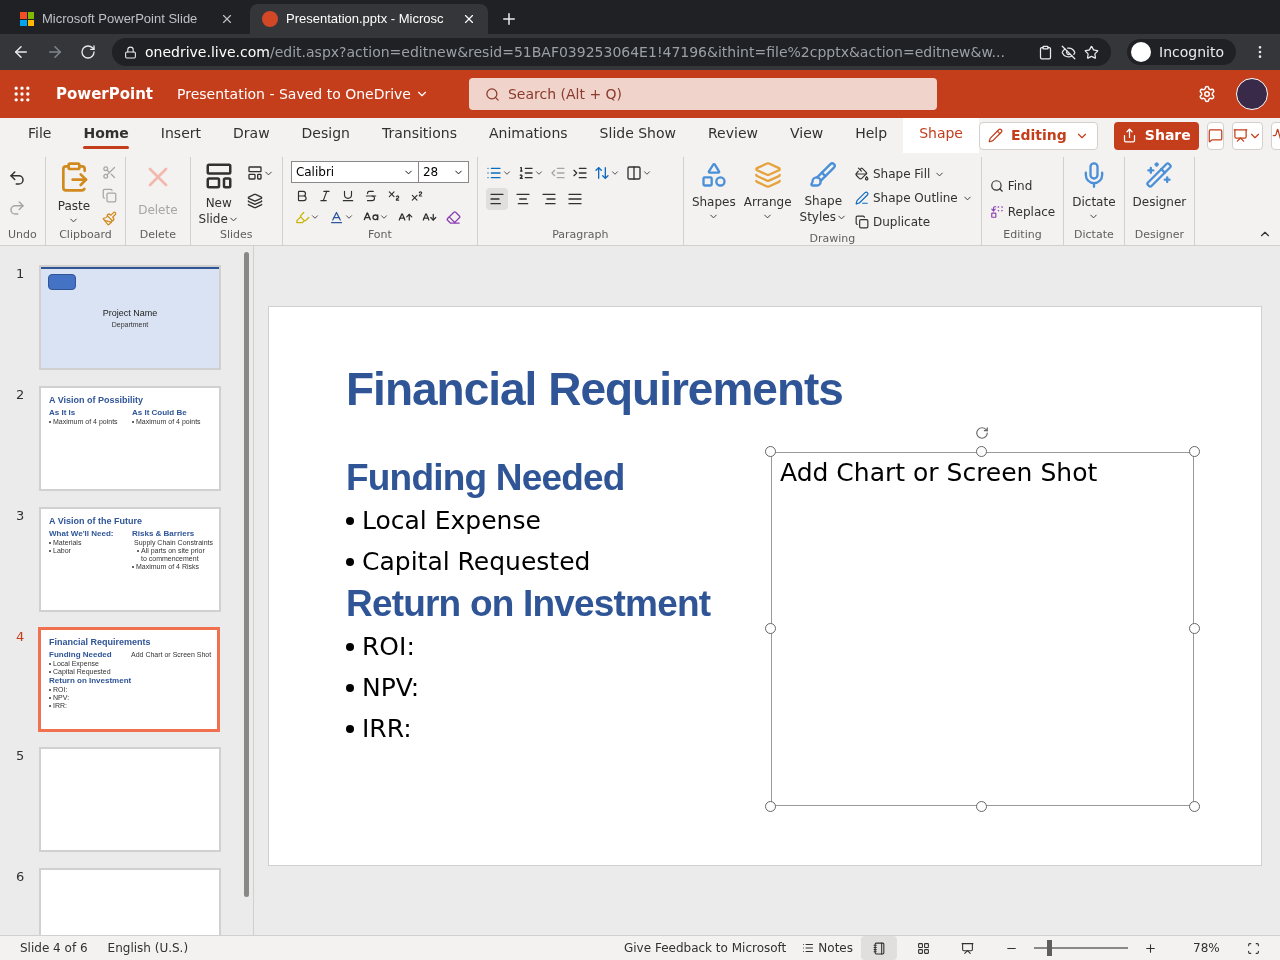 The width and height of the screenshot is (1280, 960). I want to click on zoom-percentage: 78%, so click(1208, 948).